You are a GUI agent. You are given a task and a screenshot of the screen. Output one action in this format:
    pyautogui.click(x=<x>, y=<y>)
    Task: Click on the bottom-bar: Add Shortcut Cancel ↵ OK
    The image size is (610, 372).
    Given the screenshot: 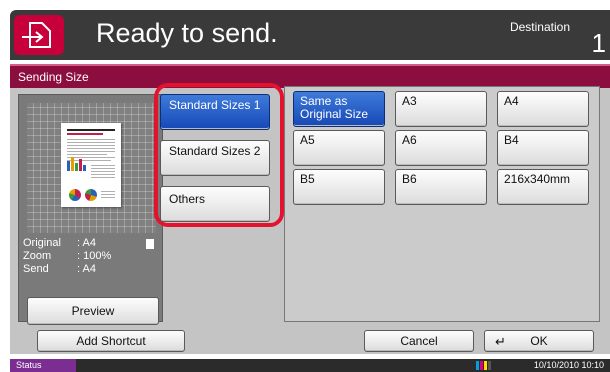 What is the action you would take?
    pyautogui.click(x=310, y=341)
    